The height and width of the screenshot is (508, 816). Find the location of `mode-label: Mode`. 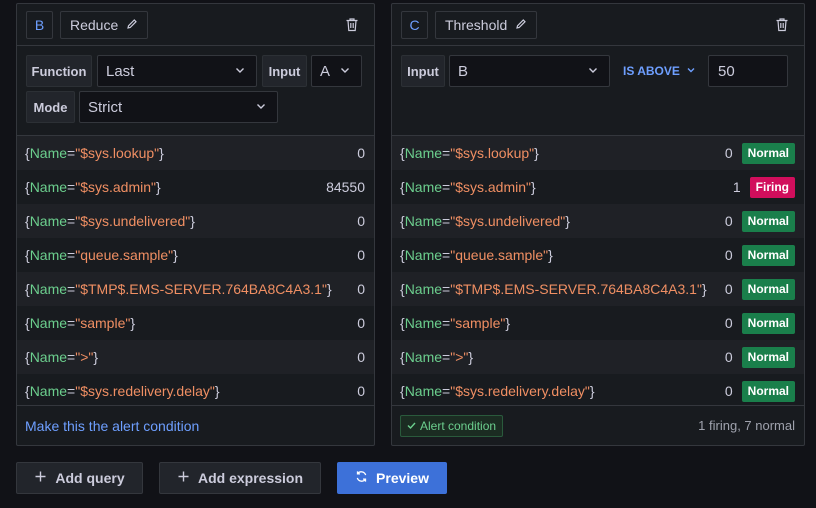

mode-label: Mode is located at coordinates (50, 107).